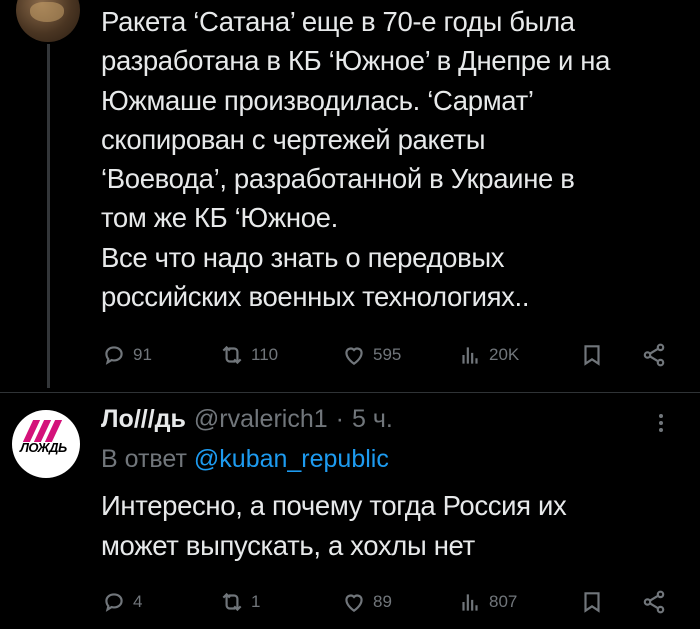 The width and height of the screenshot is (700, 629). I want to click on divider, so click(350, 392).